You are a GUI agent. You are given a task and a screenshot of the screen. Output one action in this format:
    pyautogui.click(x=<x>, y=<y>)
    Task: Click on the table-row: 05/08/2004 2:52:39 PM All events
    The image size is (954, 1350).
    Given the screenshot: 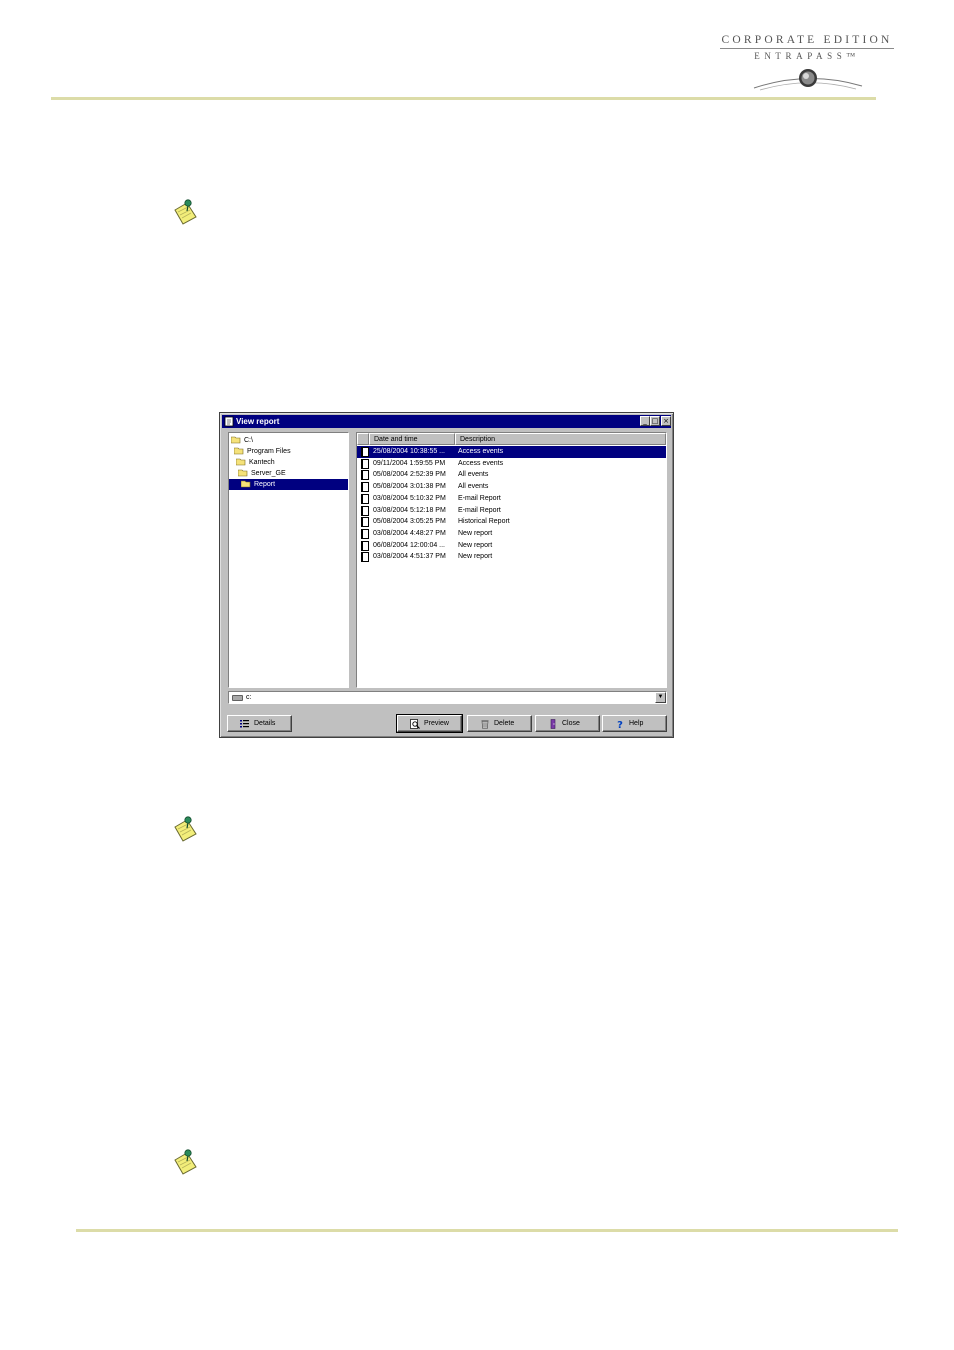 What is the action you would take?
    pyautogui.click(x=511, y=475)
    